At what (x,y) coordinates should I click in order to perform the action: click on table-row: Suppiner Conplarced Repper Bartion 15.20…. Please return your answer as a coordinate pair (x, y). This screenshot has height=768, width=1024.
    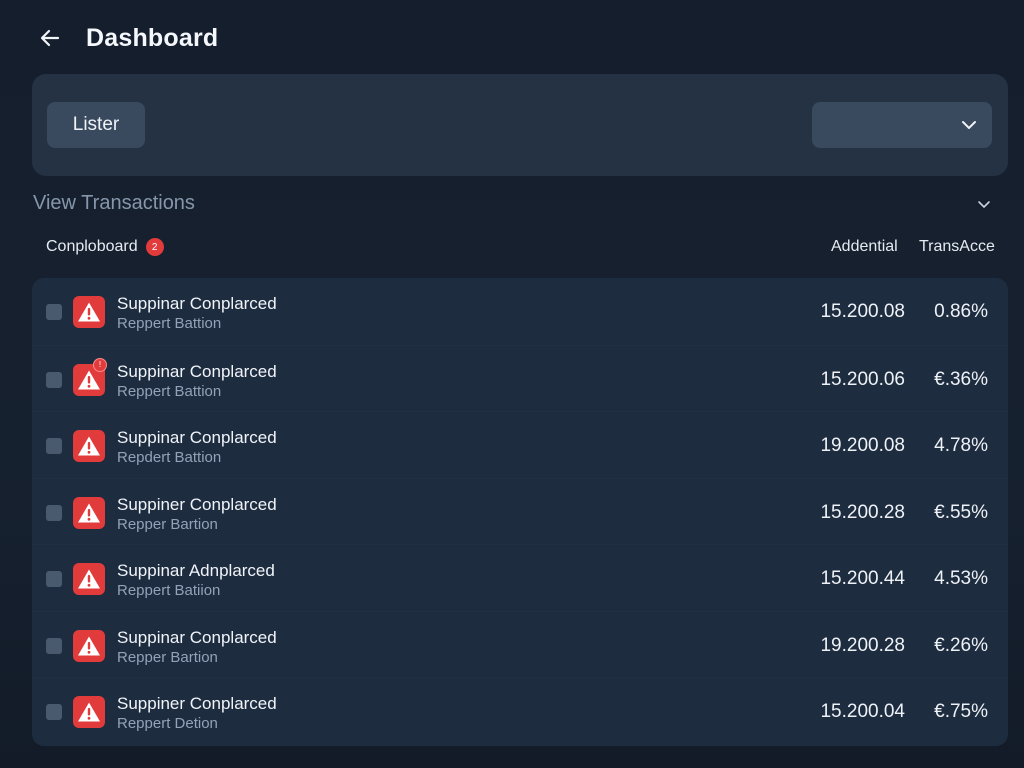
    Looking at the image, I should click on (520, 511).